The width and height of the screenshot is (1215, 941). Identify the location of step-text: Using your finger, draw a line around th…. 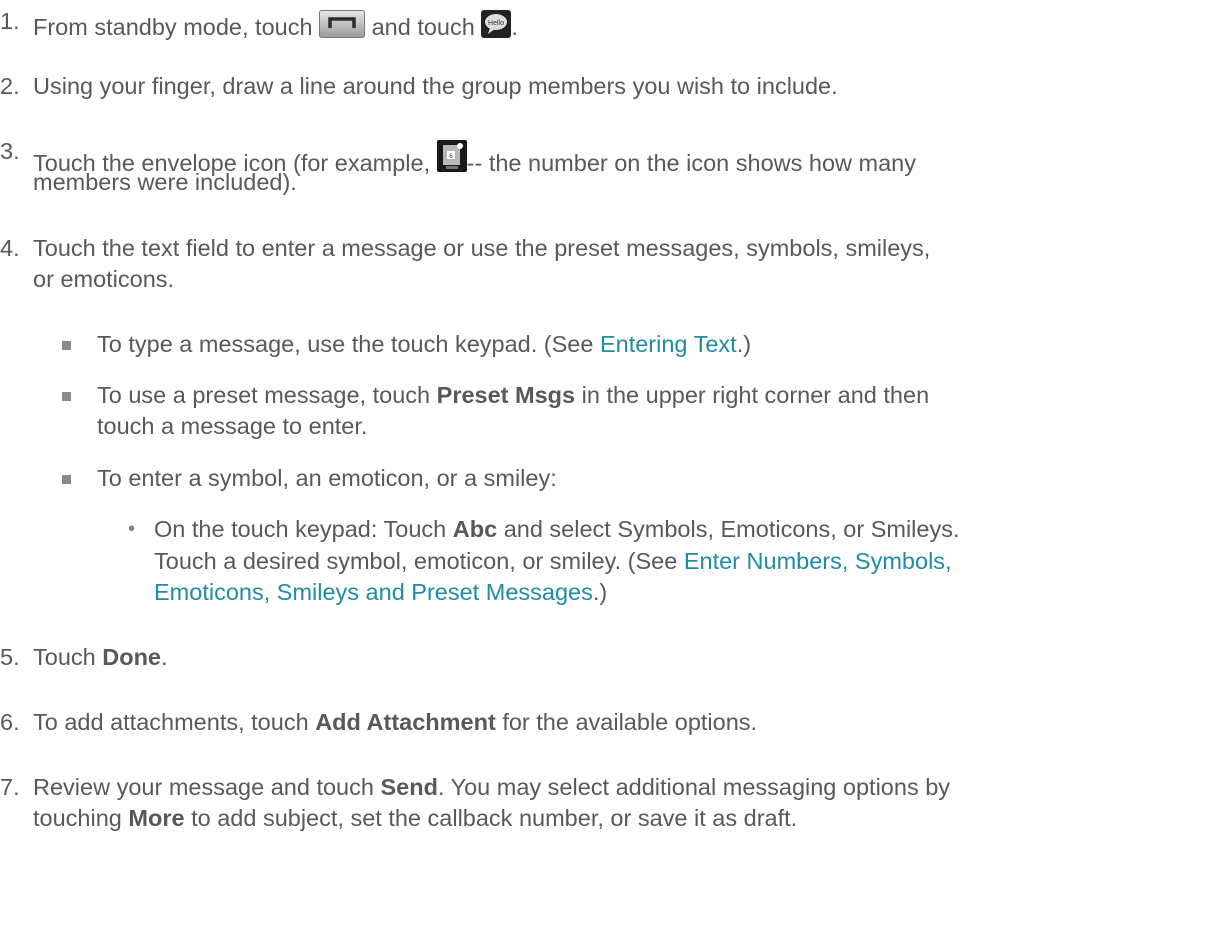
(435, 86).